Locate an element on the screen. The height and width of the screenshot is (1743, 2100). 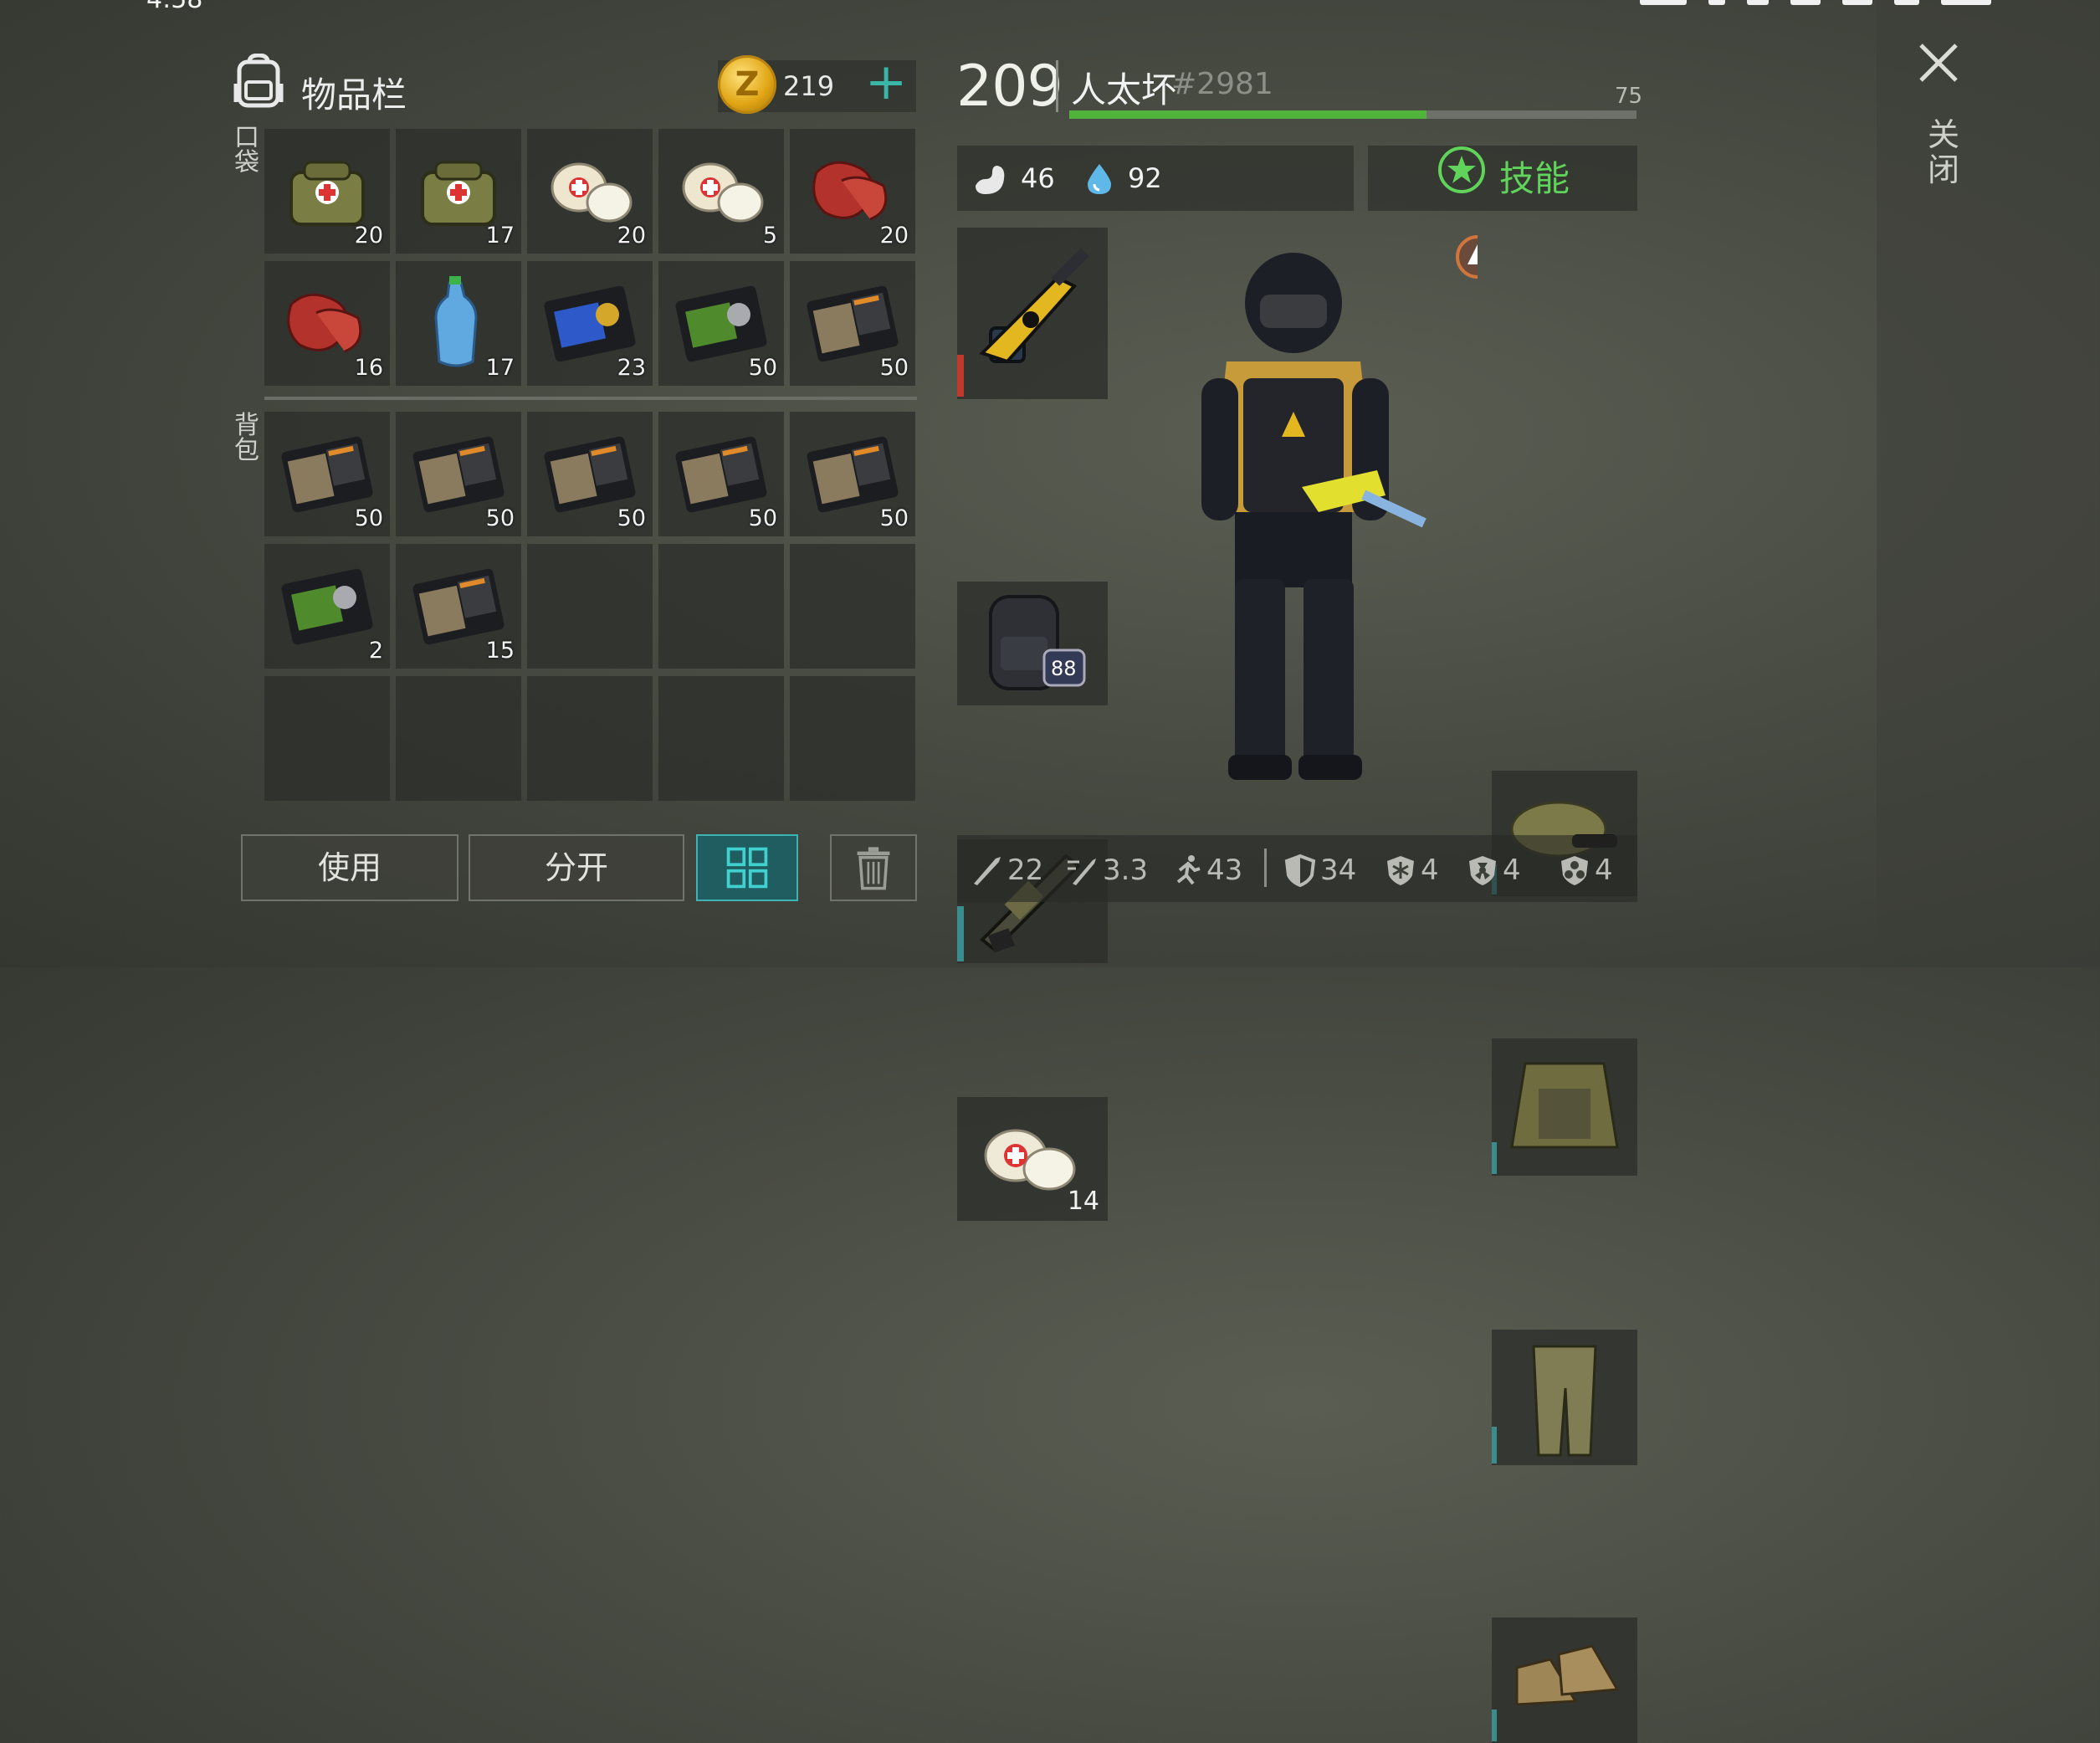
grid-view-button is located at coordinates (747, 867).